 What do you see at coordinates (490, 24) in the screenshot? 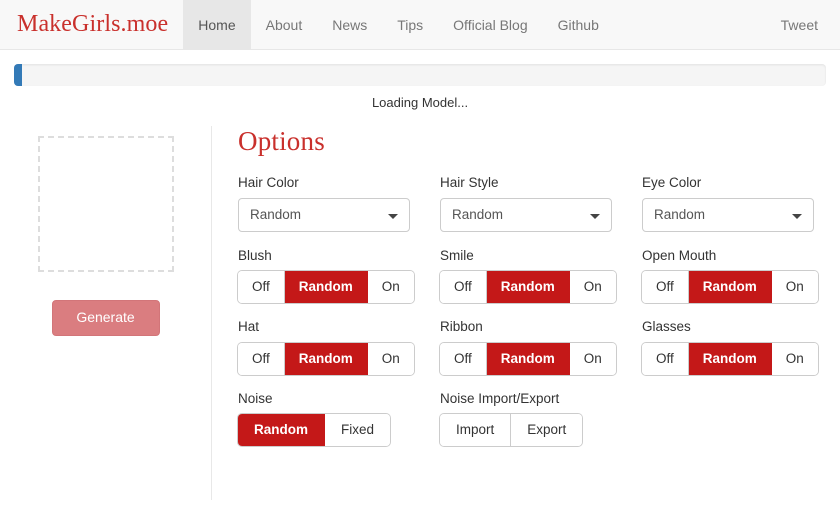
I see `nav-item-official-blog: Official Blog` at bounding box center [490, 24].